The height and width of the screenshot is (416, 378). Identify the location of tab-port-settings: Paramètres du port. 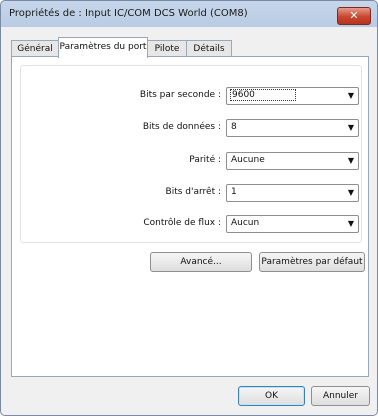
(103, 47).